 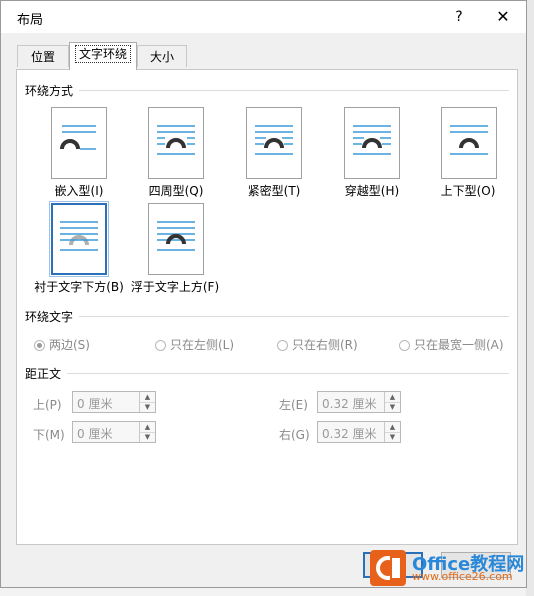 I want to click on square-wrap-icon, so click(x=176, y=140).